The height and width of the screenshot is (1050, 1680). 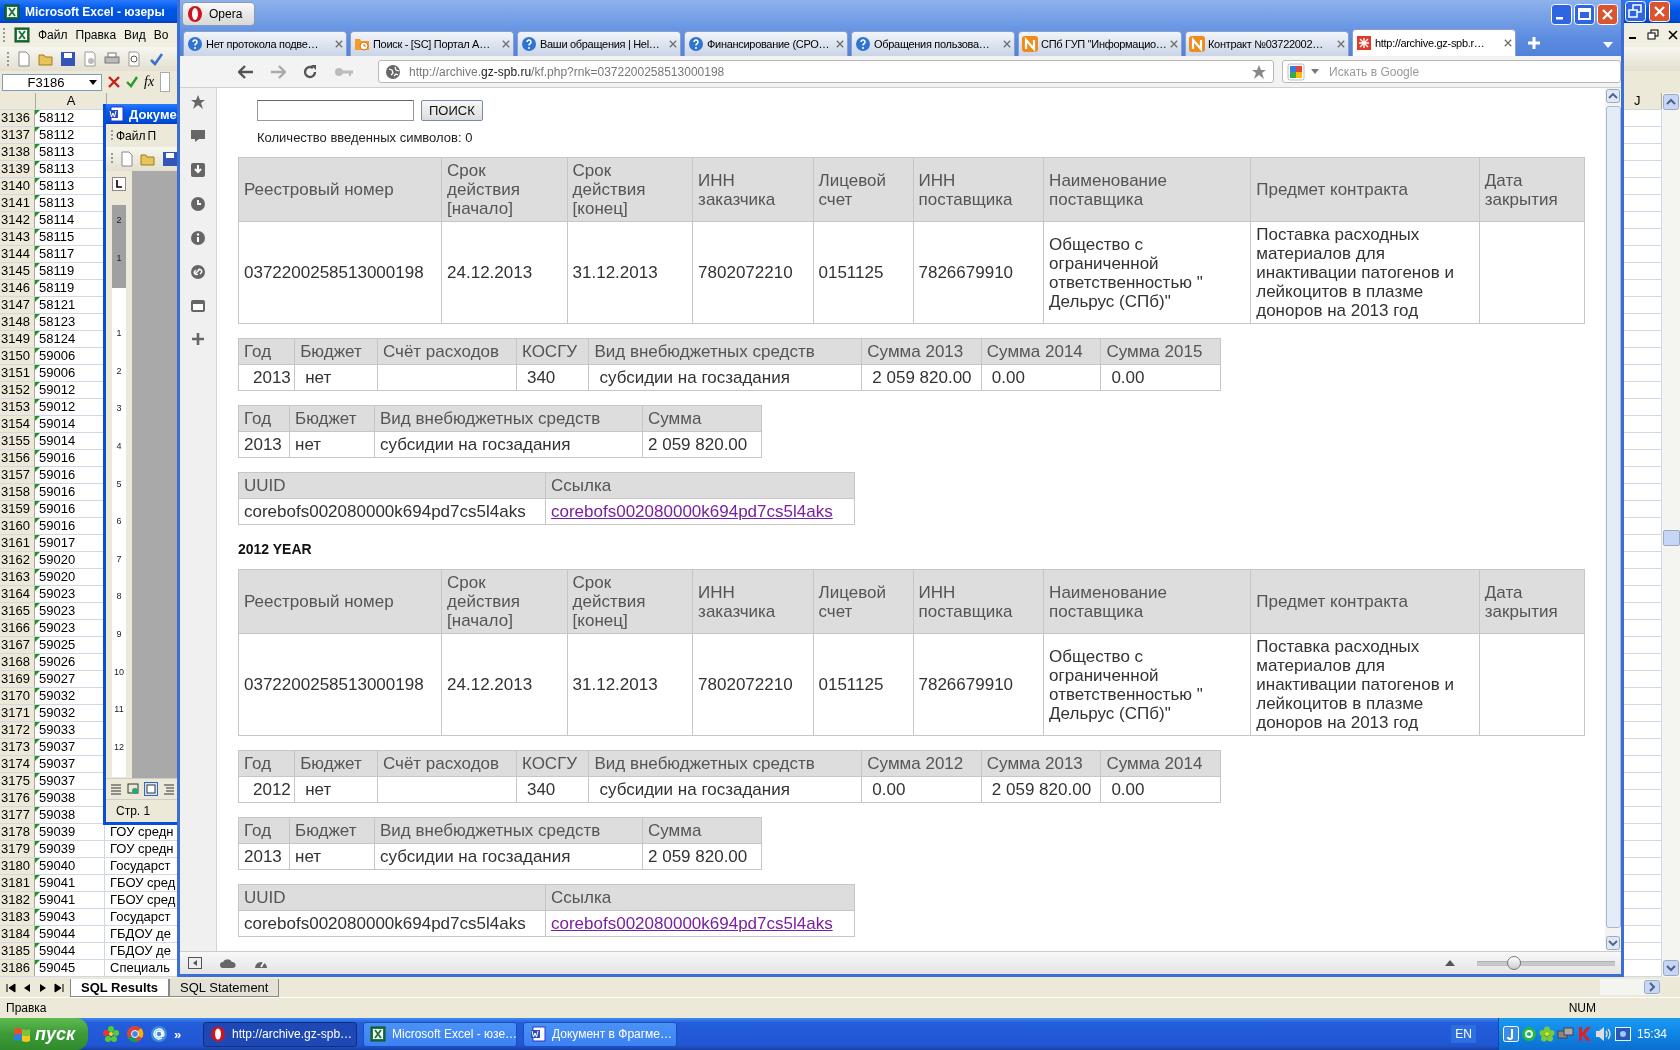 What do you see at coordinates (17, 288) in the screenshot?
I see `row-number: 3146` at bounding box center [17, 288].